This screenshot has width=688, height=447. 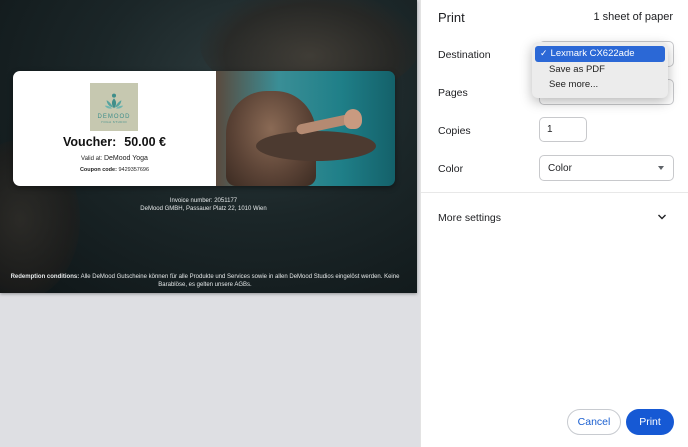 What do you see at coordinates (650, 422) in the screenshot?
I see `print-button: Print` at bounding box center [650, 422].